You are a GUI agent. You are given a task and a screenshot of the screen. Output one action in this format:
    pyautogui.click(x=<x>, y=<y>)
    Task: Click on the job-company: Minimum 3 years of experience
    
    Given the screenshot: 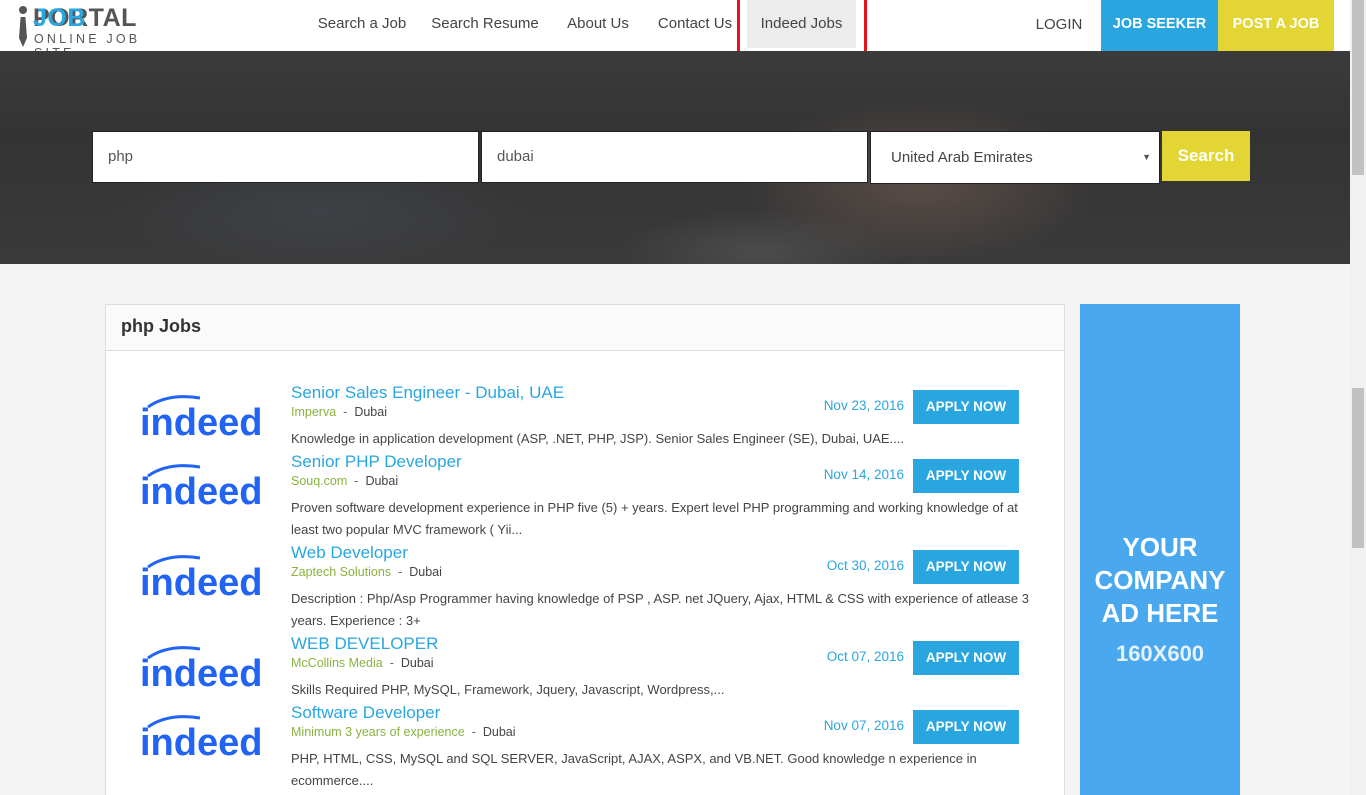 What is the action you would take?
    pyautogui.click(x=378, y=732)
    